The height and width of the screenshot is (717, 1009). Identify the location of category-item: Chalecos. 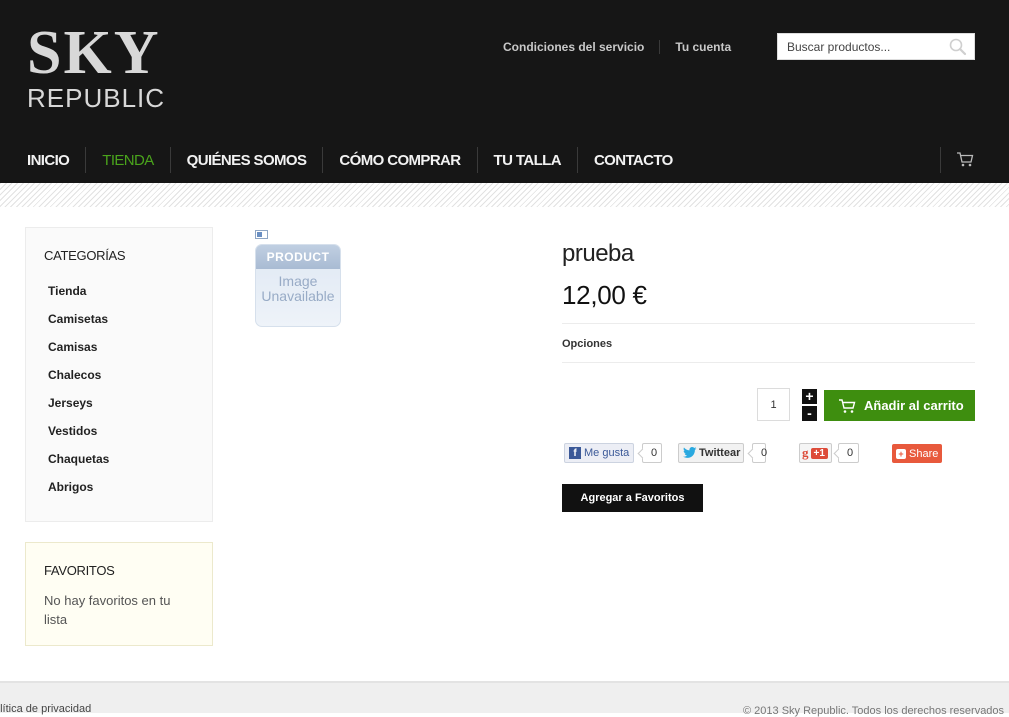
(78, 381).